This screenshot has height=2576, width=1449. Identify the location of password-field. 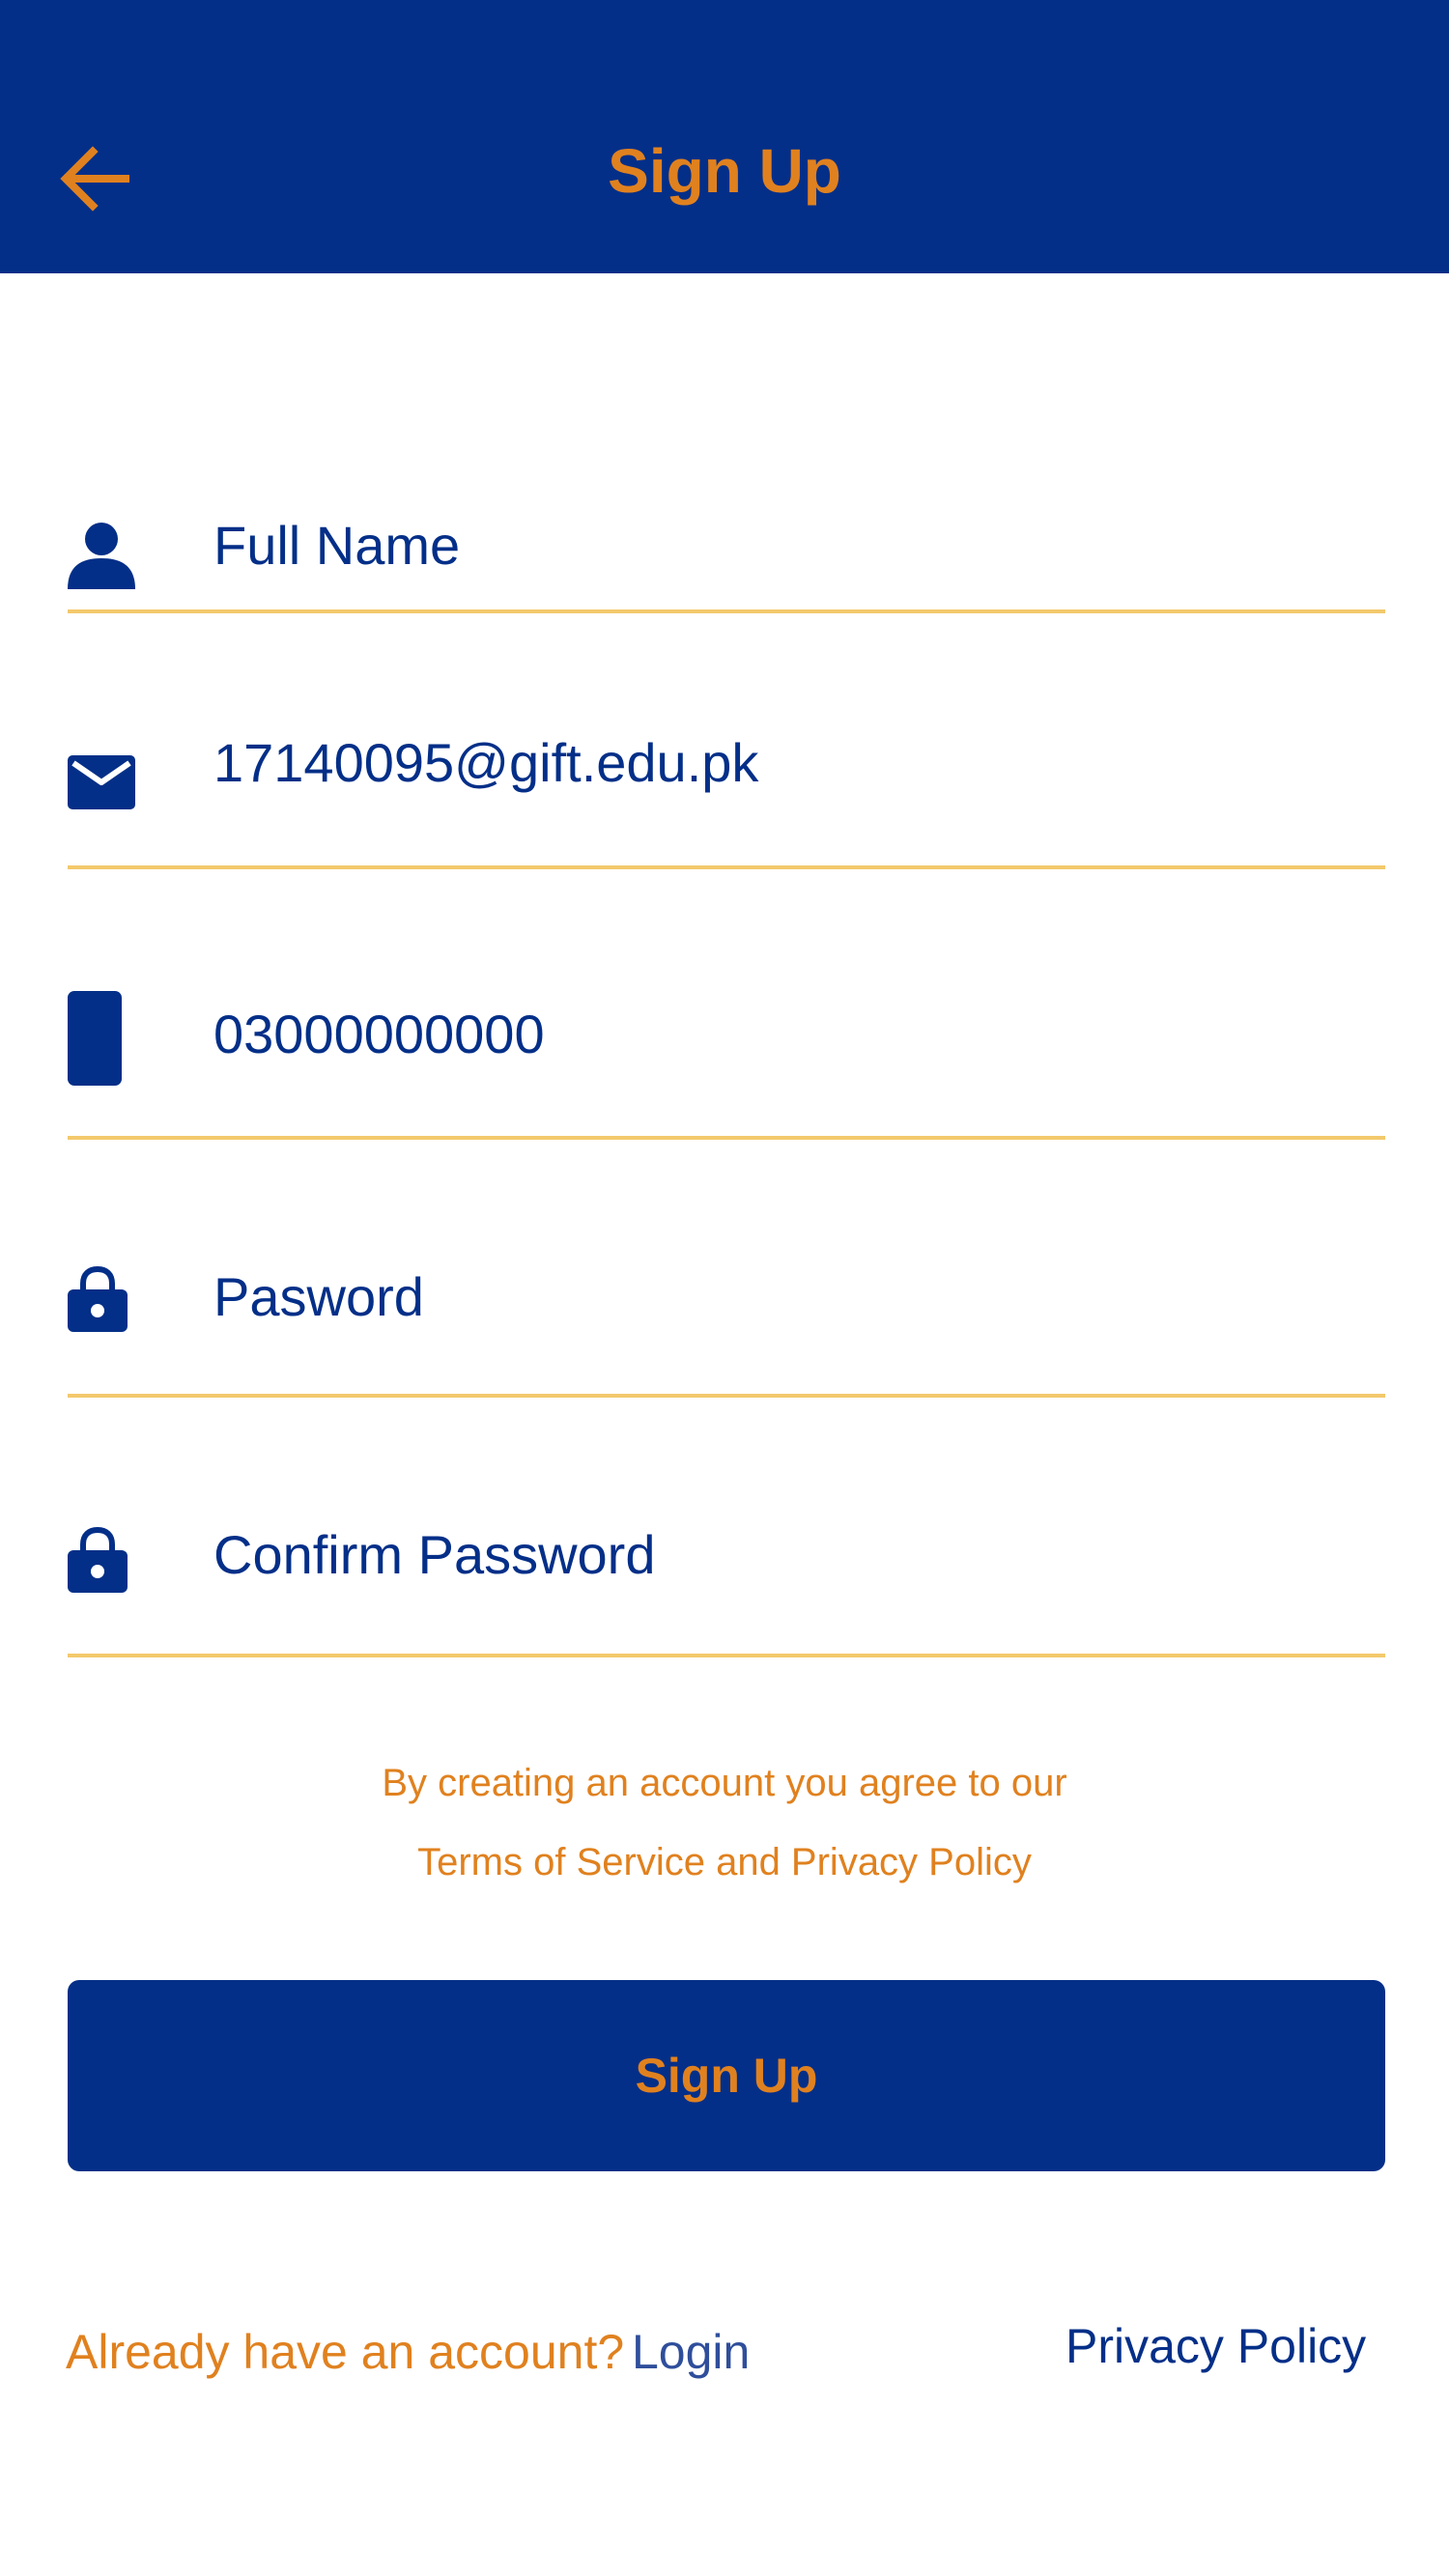
(726, 1317).